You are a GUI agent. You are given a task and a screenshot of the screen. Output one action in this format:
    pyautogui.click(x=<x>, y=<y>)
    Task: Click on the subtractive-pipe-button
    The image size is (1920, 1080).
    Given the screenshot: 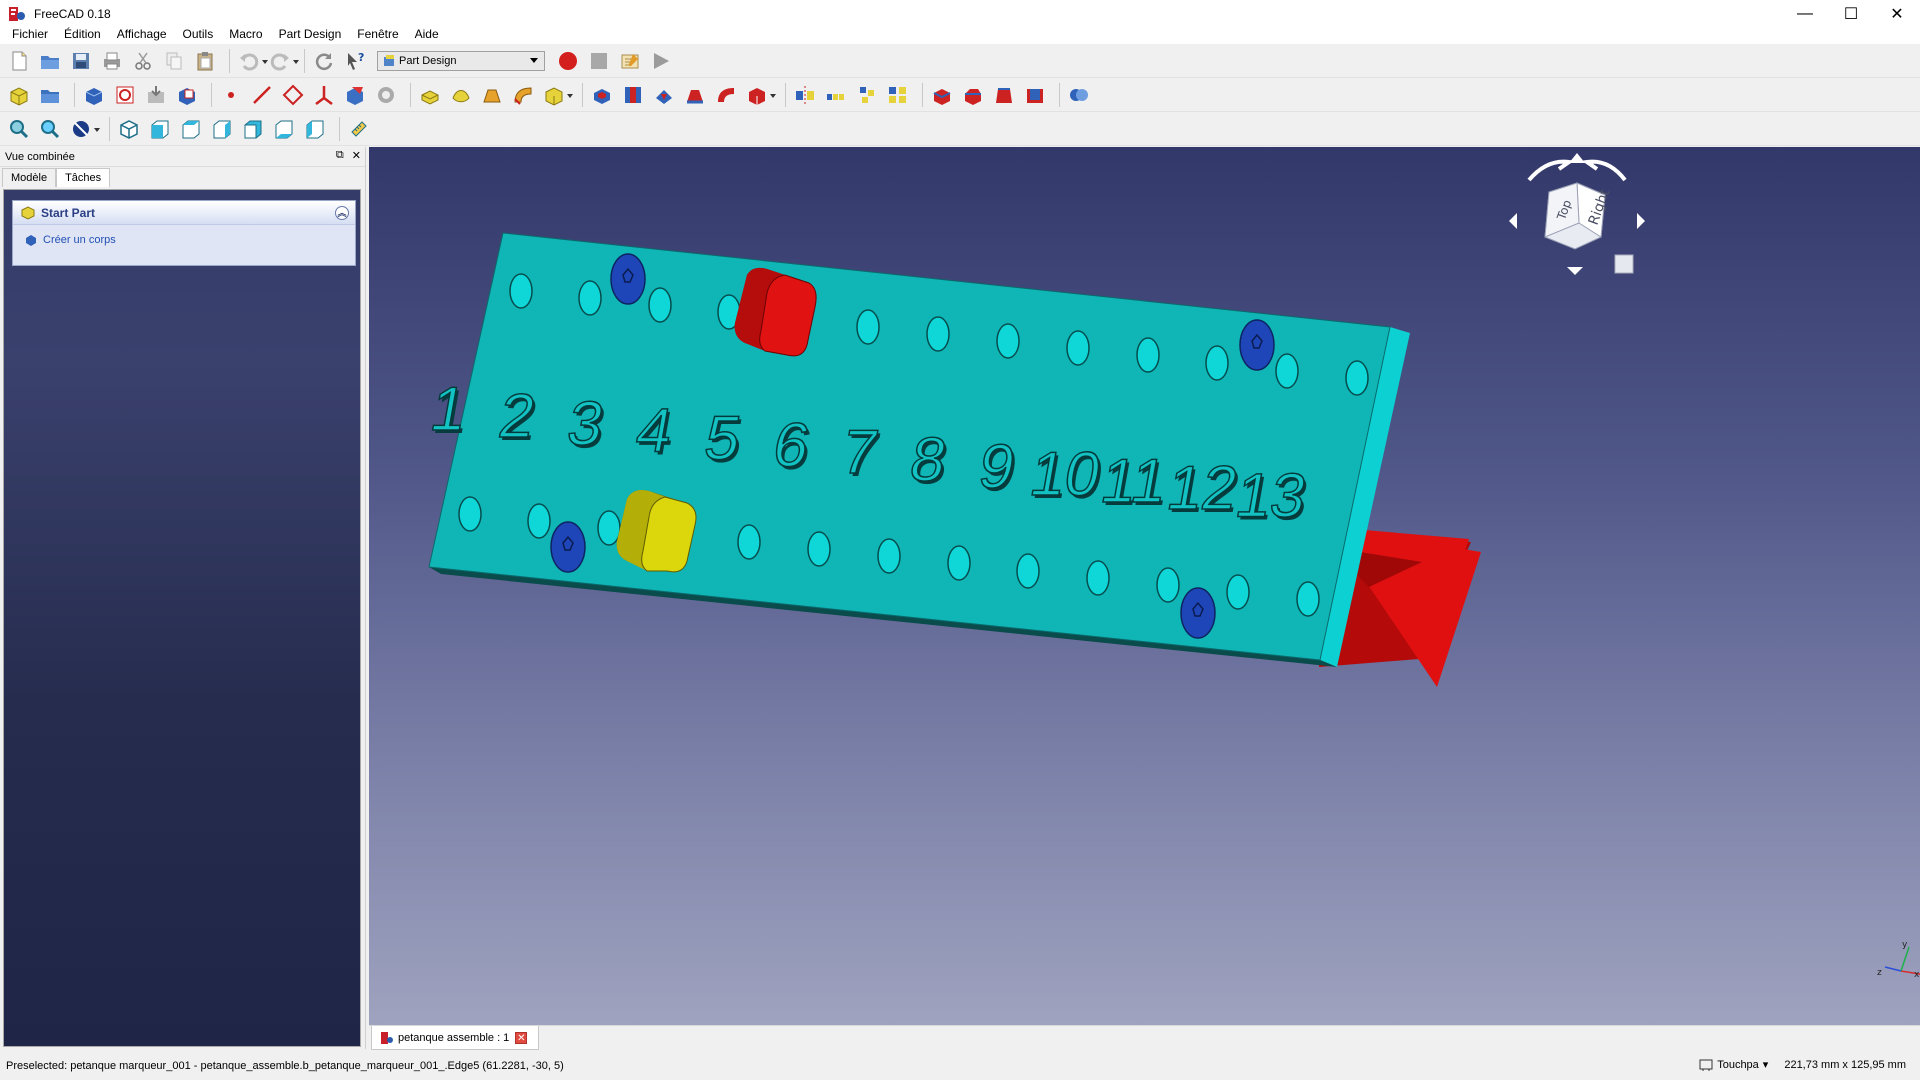 What is the action you would take?
    pyautogui.click(x=726, y=95)
    